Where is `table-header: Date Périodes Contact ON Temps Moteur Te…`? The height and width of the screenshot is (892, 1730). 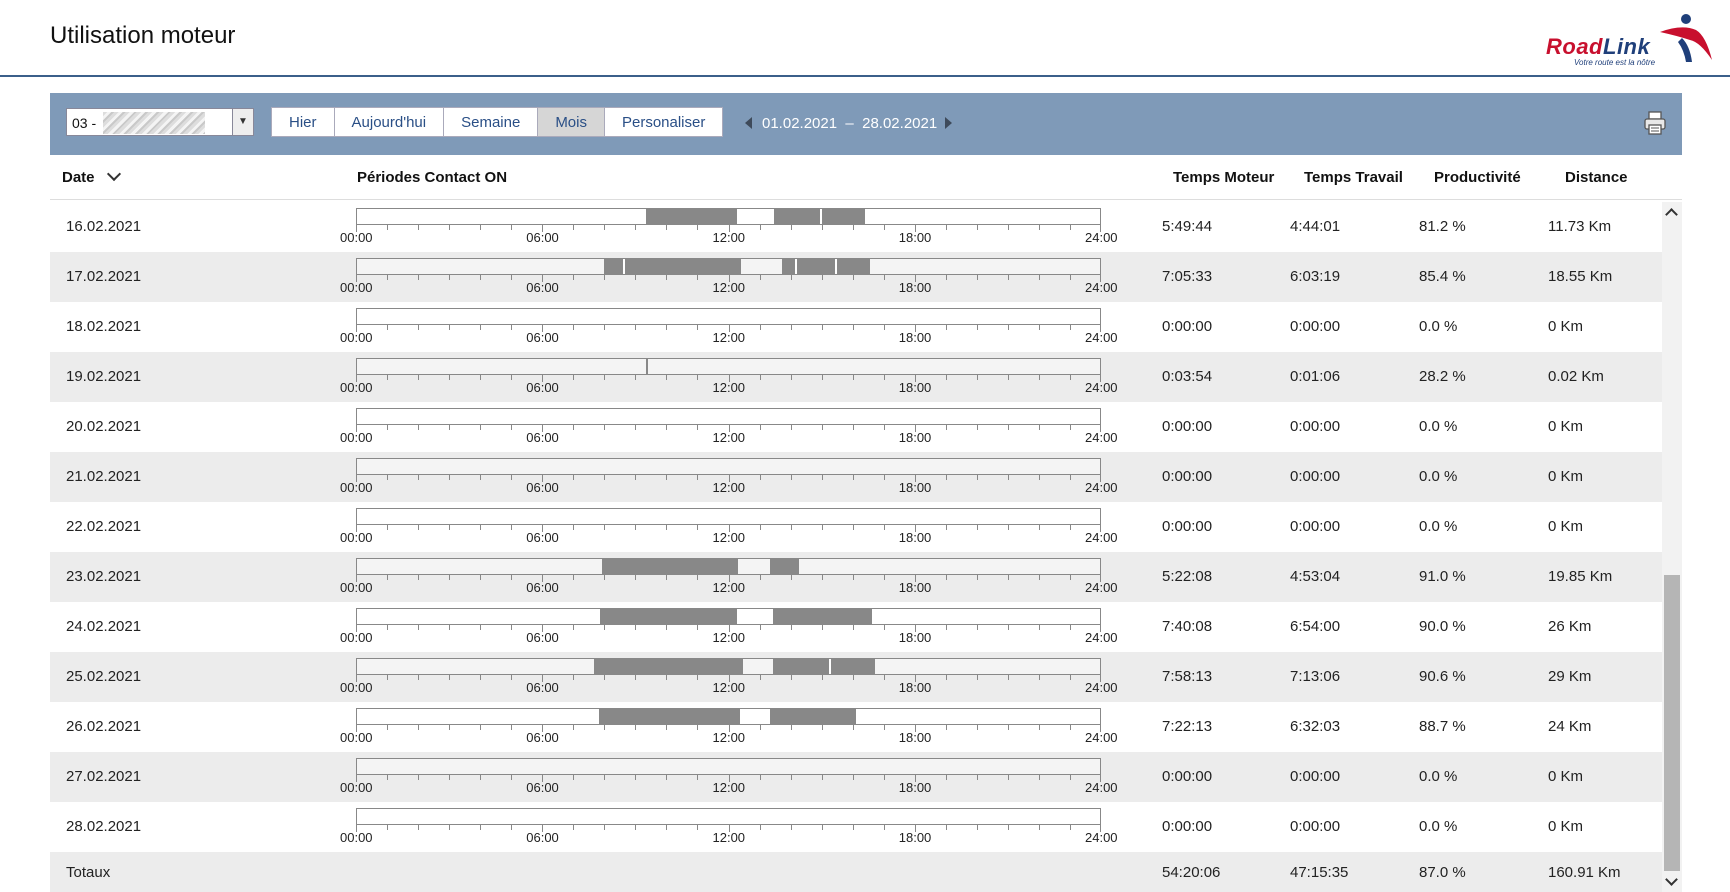
table-header: Date Périodes Contact ON Temps Moteur Te… is located at coordinates (866, 177).